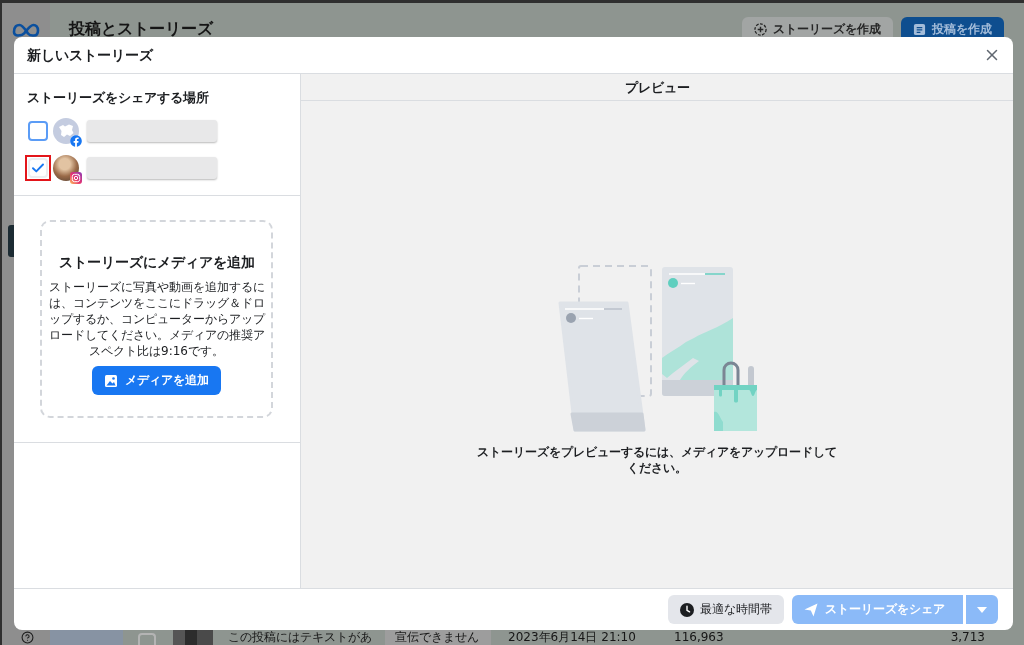  What do you see at coordinates (76, 141) in the screenshot?
I see `facebook-icon` at bounding box center [76, 141].